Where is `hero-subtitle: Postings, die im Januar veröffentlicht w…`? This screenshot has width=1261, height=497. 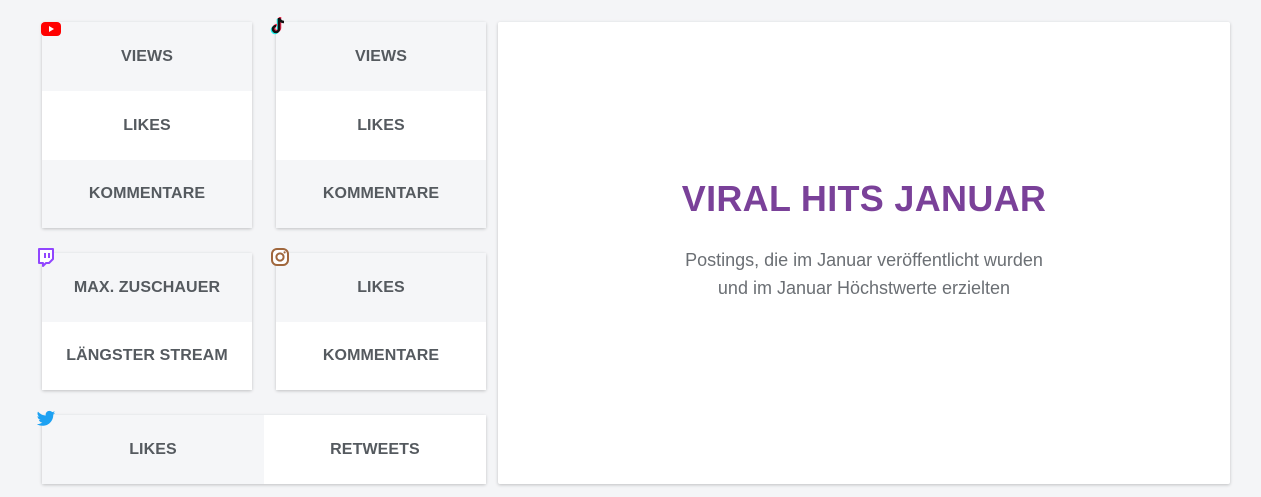
hero-subtitle: Postings, die im Januar veröffentlicht w… is located at coordinates (864, 274).